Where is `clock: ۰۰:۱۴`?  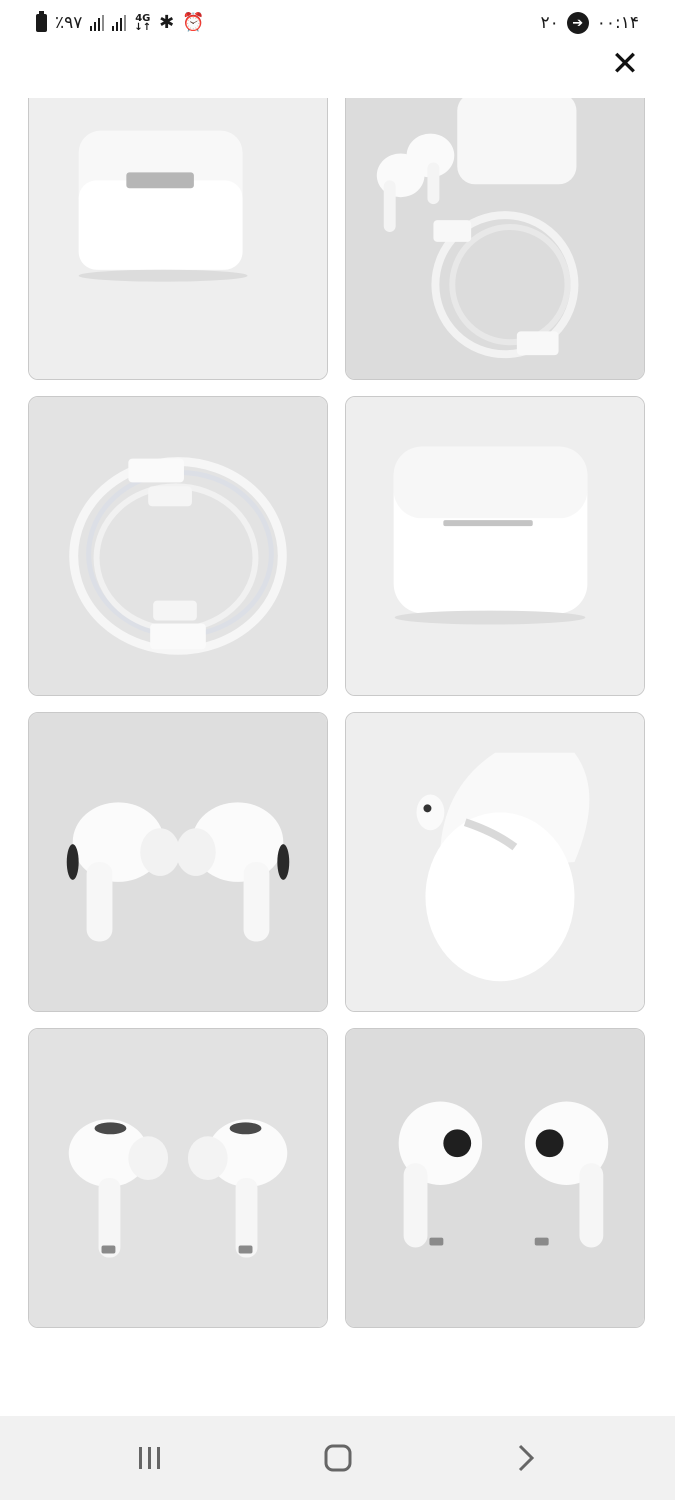 clock: ۰۰:۱۴ is located at coordinates (617, 23).